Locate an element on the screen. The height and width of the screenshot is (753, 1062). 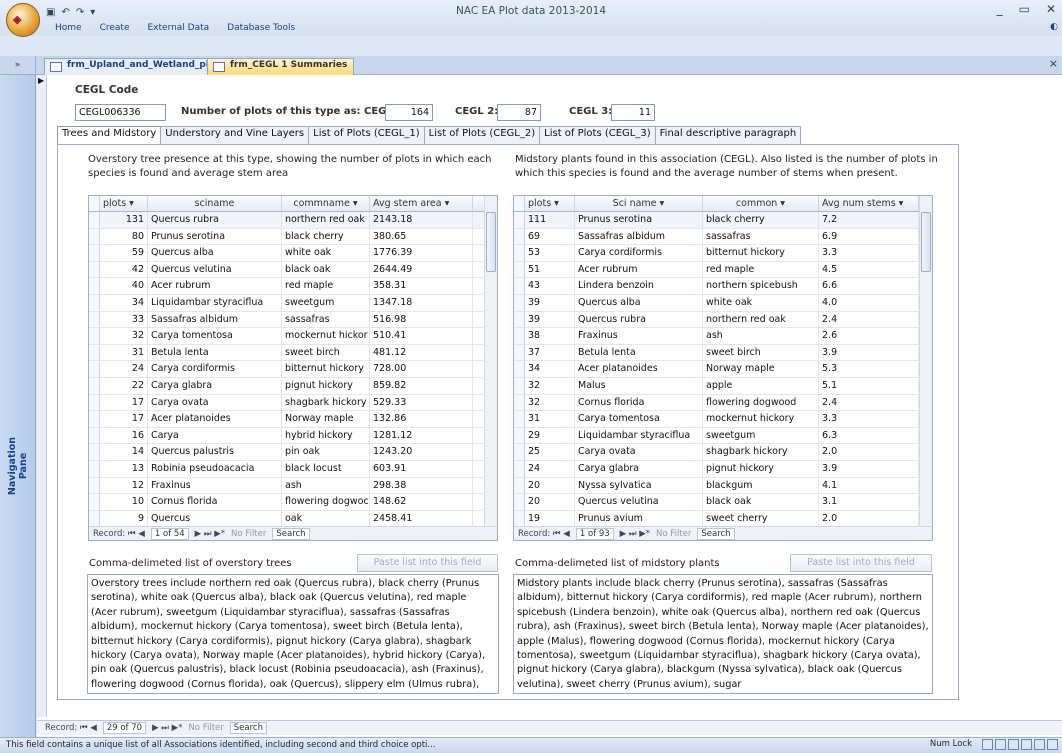
table-row: 69 Sassafras albidum sassafras 6.9 is located at coordinates (723, 237).